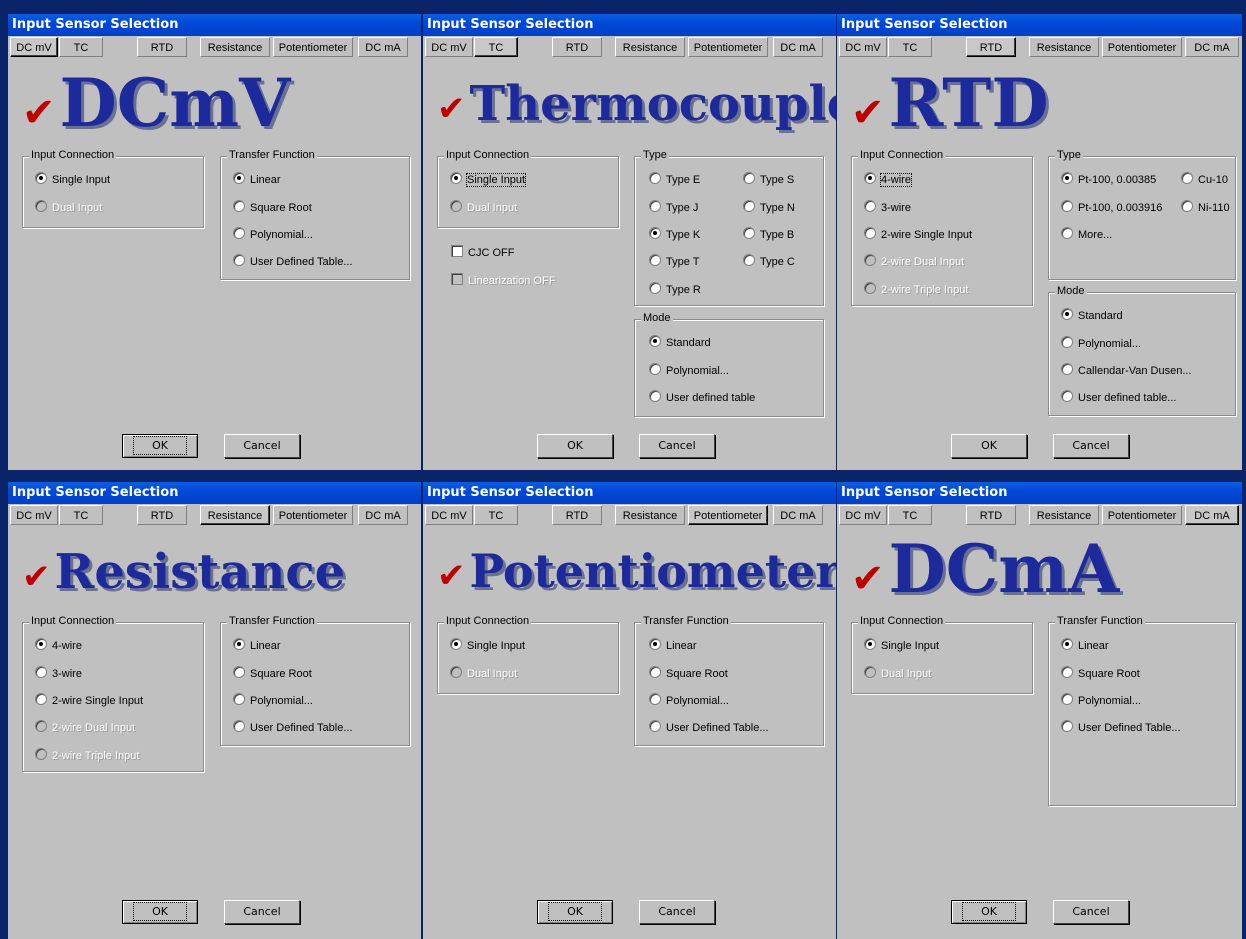 This screenshot has width=1246, height=939. Describe the element at coordinates (673, 207) in the screenshot. I see `type-j-radio: Type J` at that location.